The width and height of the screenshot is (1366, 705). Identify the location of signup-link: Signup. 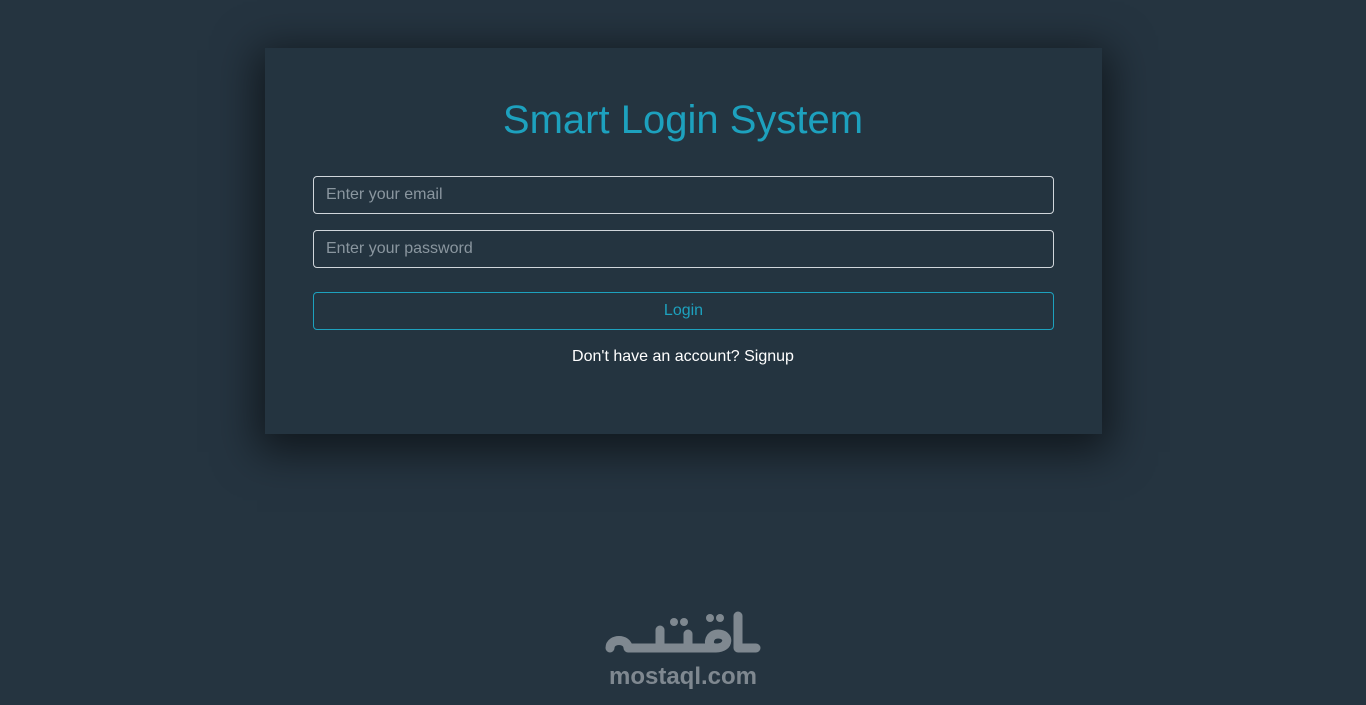
(769, 356).